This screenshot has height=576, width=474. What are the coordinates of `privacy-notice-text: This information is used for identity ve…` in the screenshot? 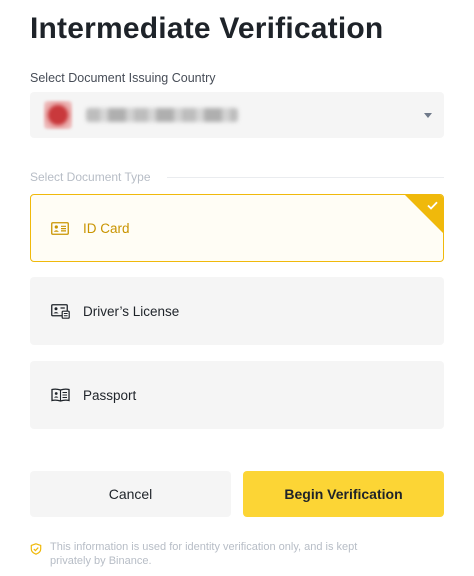 It's located at (204, 554).